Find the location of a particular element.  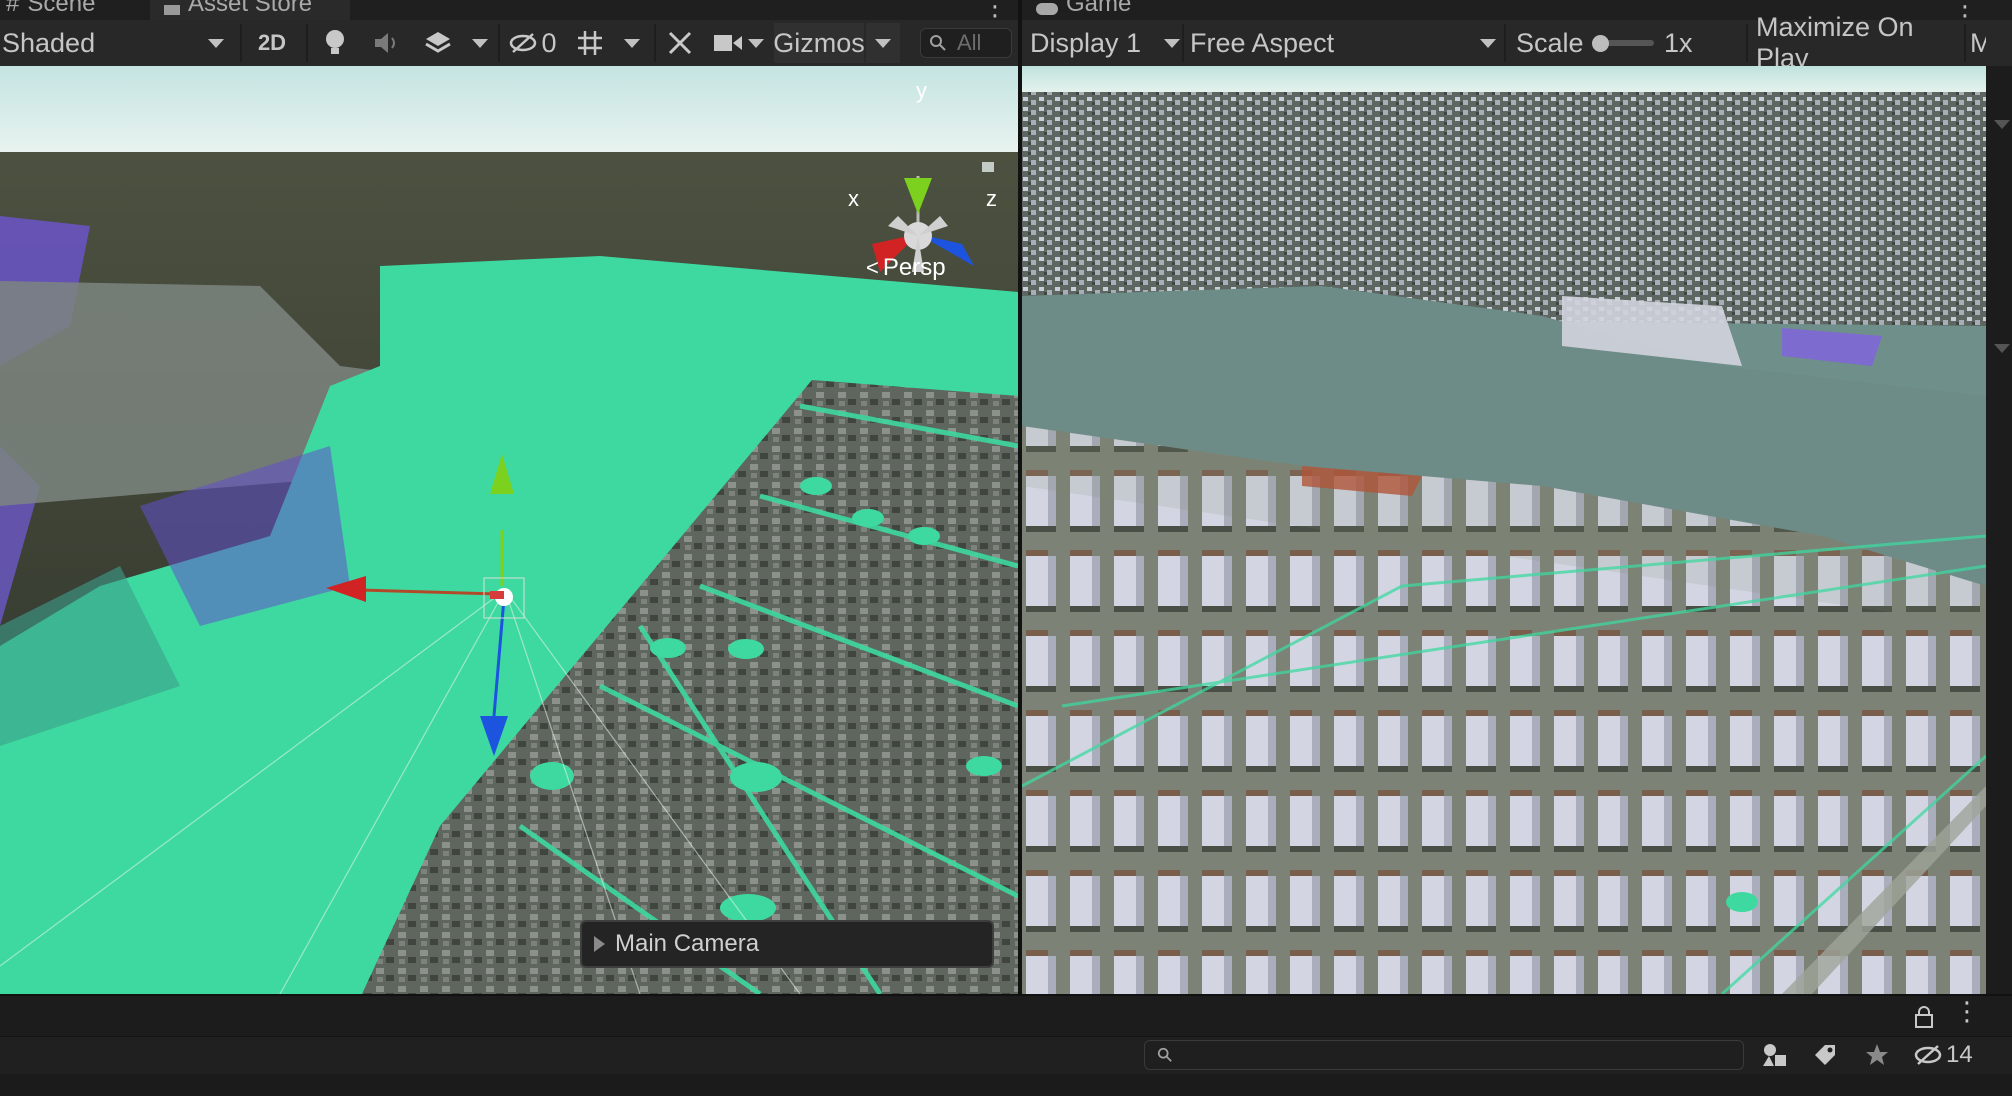

tab-asset-store: Asset Store is located at coordinates (250, 10).